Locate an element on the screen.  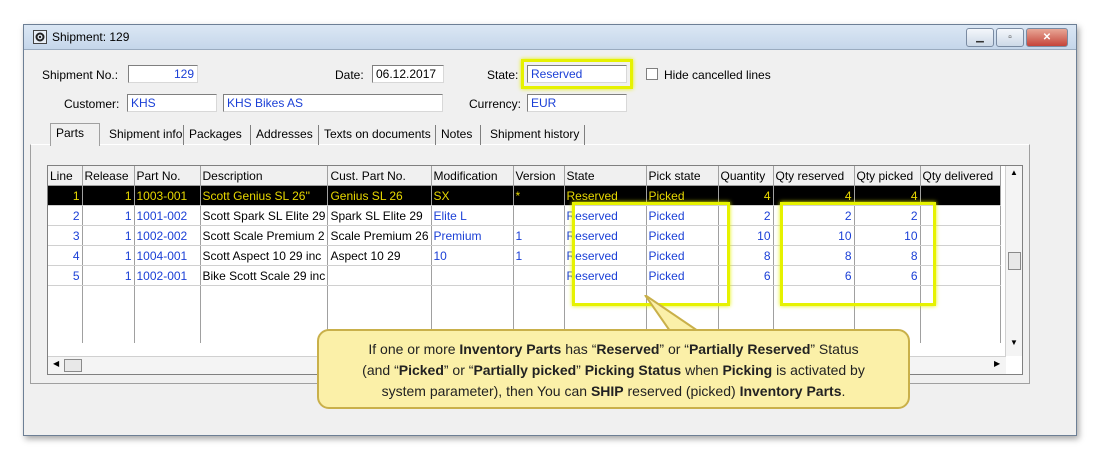
hide-cancelled-label: Hide cancelled lines is located at coordinates (717, 75).